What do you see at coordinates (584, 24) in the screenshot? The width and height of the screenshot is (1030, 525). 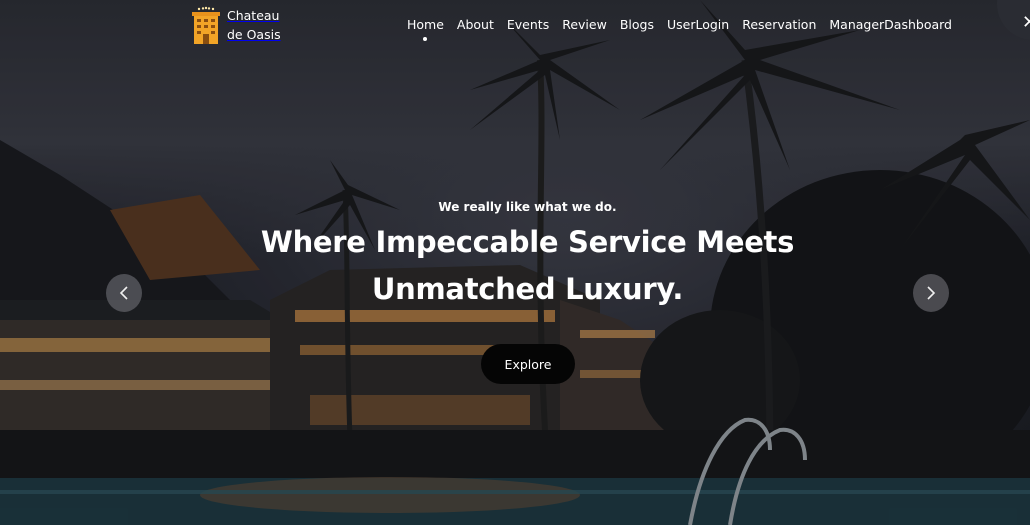 I see `nav-review: Review` at bounding box center [584, 24].